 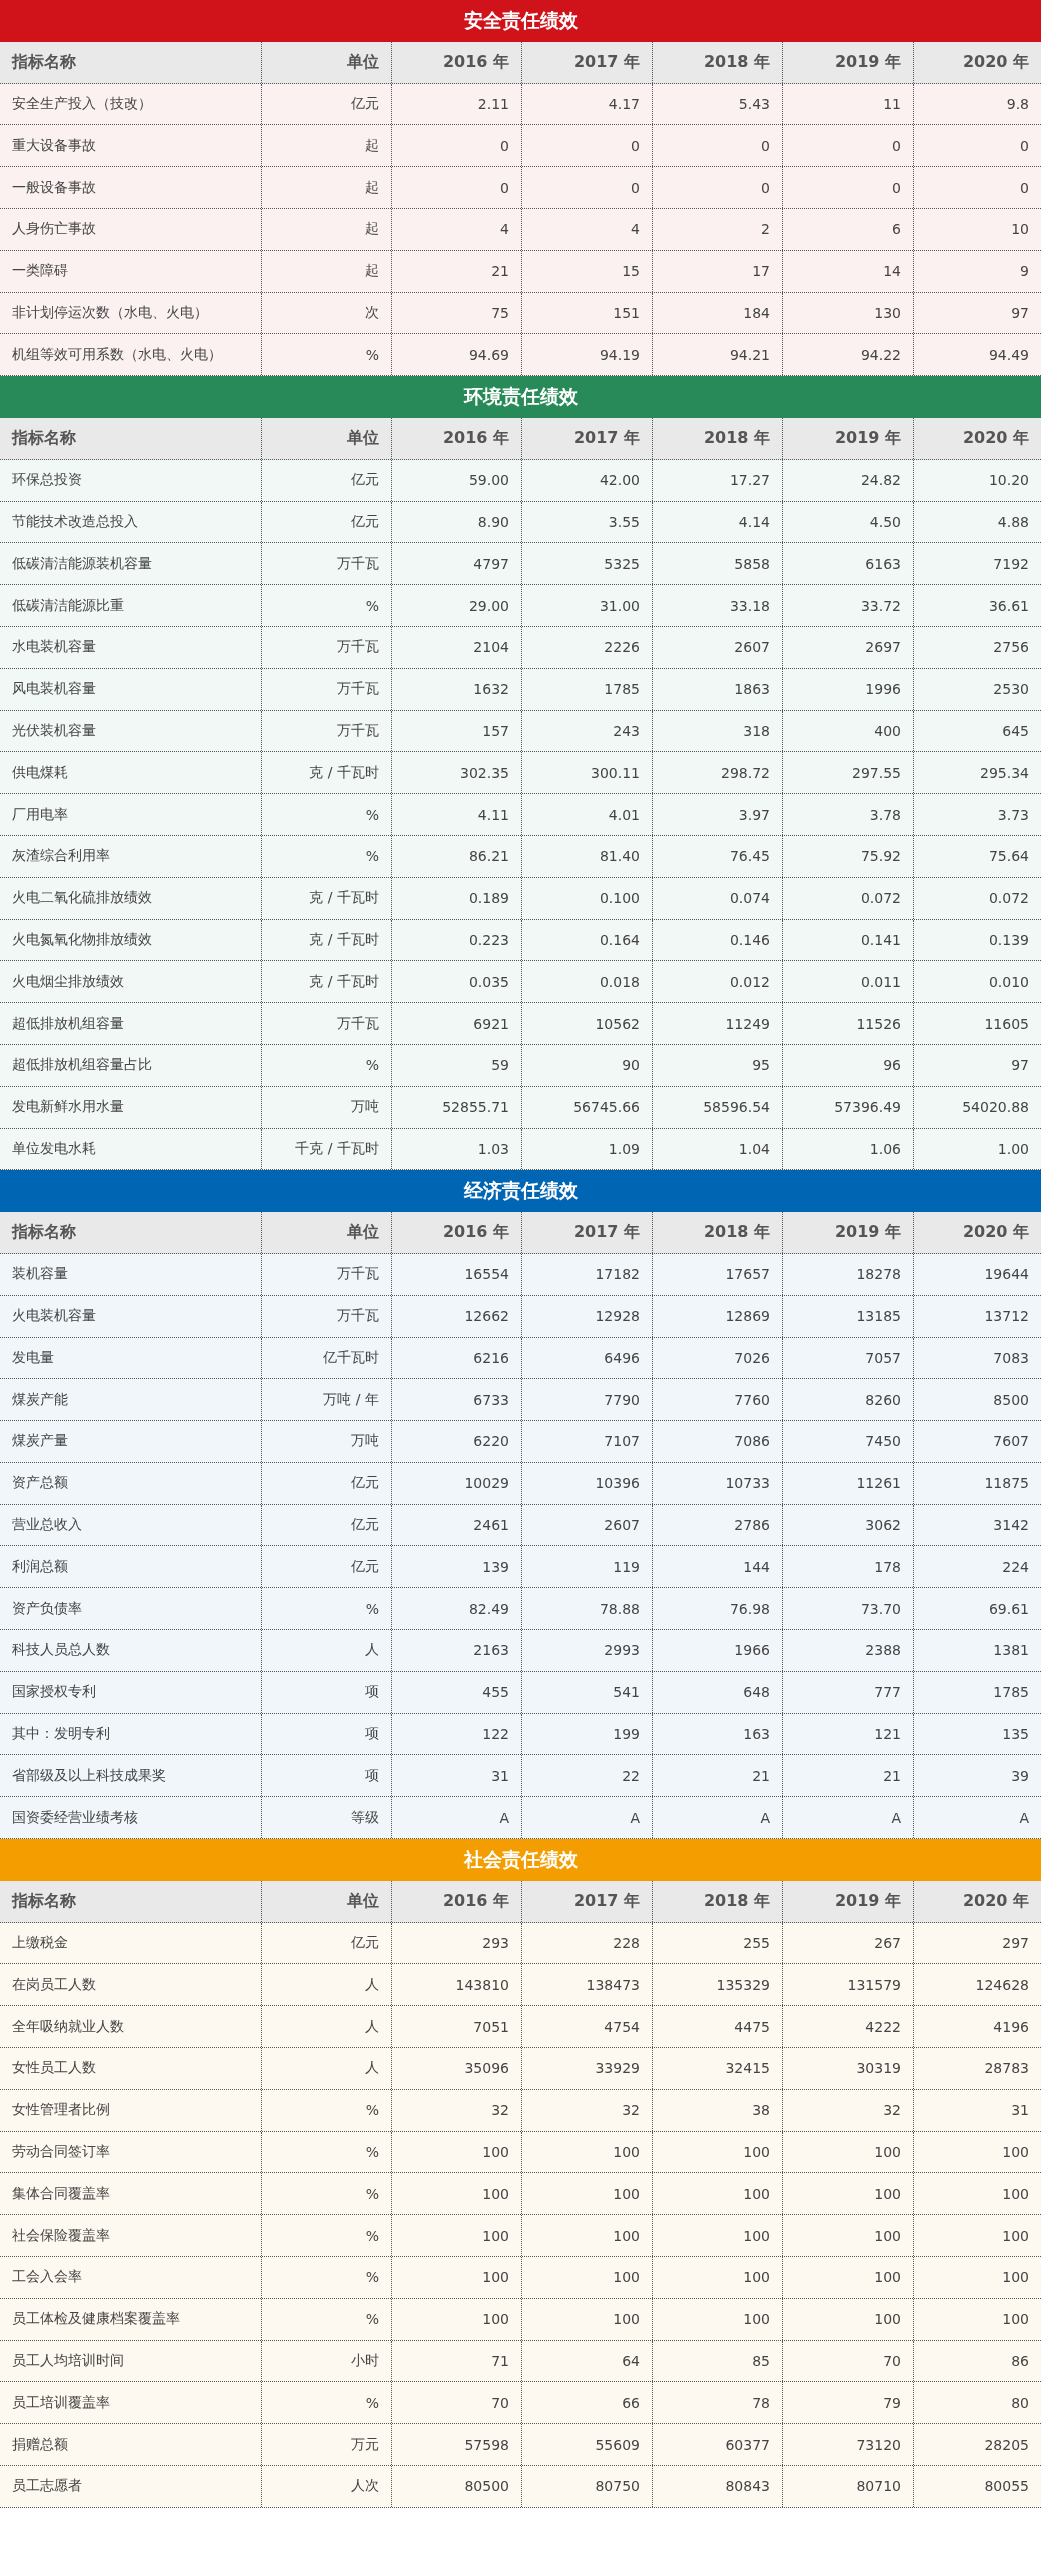 I want to click on table-cell: 3062, so click(x=848, y=1525).